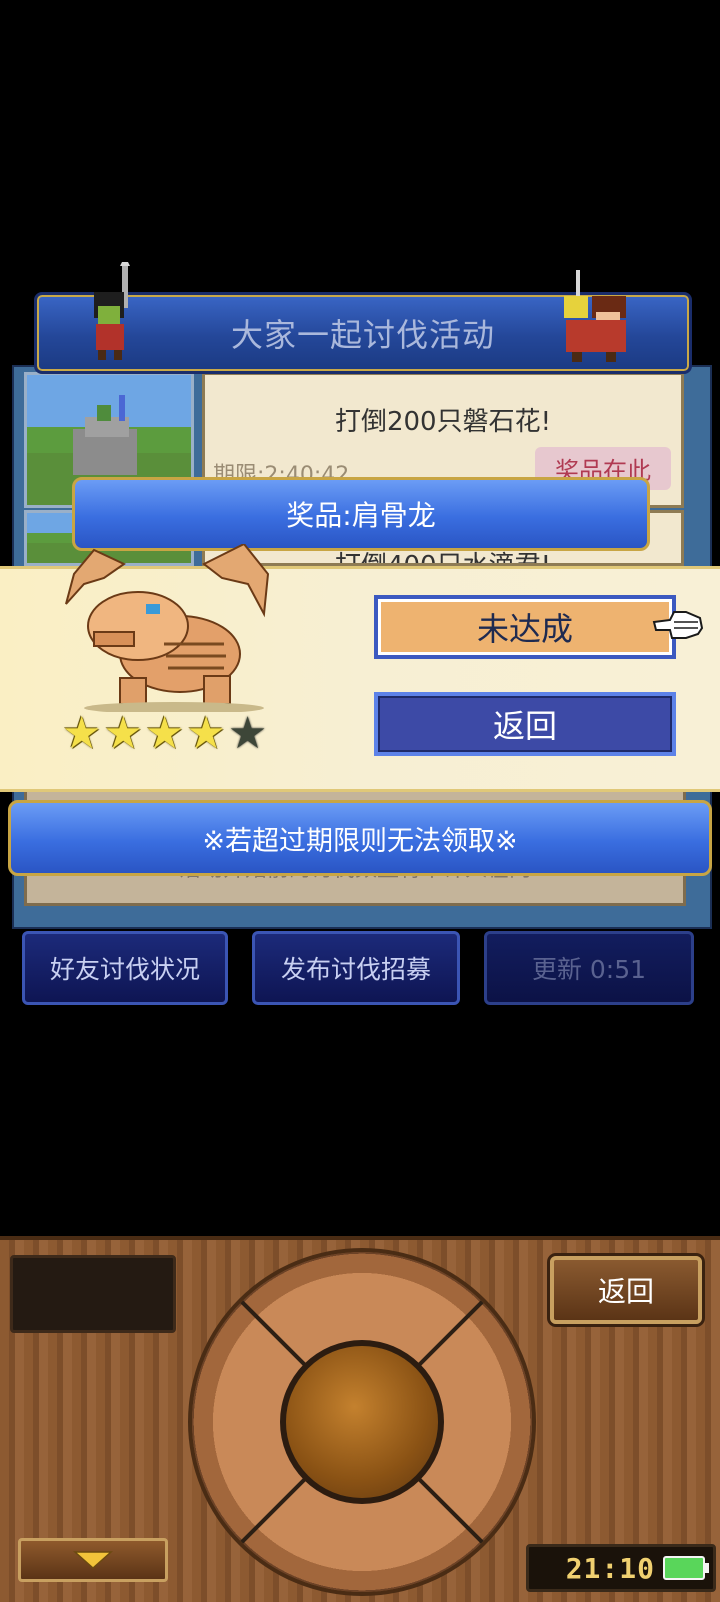  I want to click on bone-dragon-icon, so click(167, 628).